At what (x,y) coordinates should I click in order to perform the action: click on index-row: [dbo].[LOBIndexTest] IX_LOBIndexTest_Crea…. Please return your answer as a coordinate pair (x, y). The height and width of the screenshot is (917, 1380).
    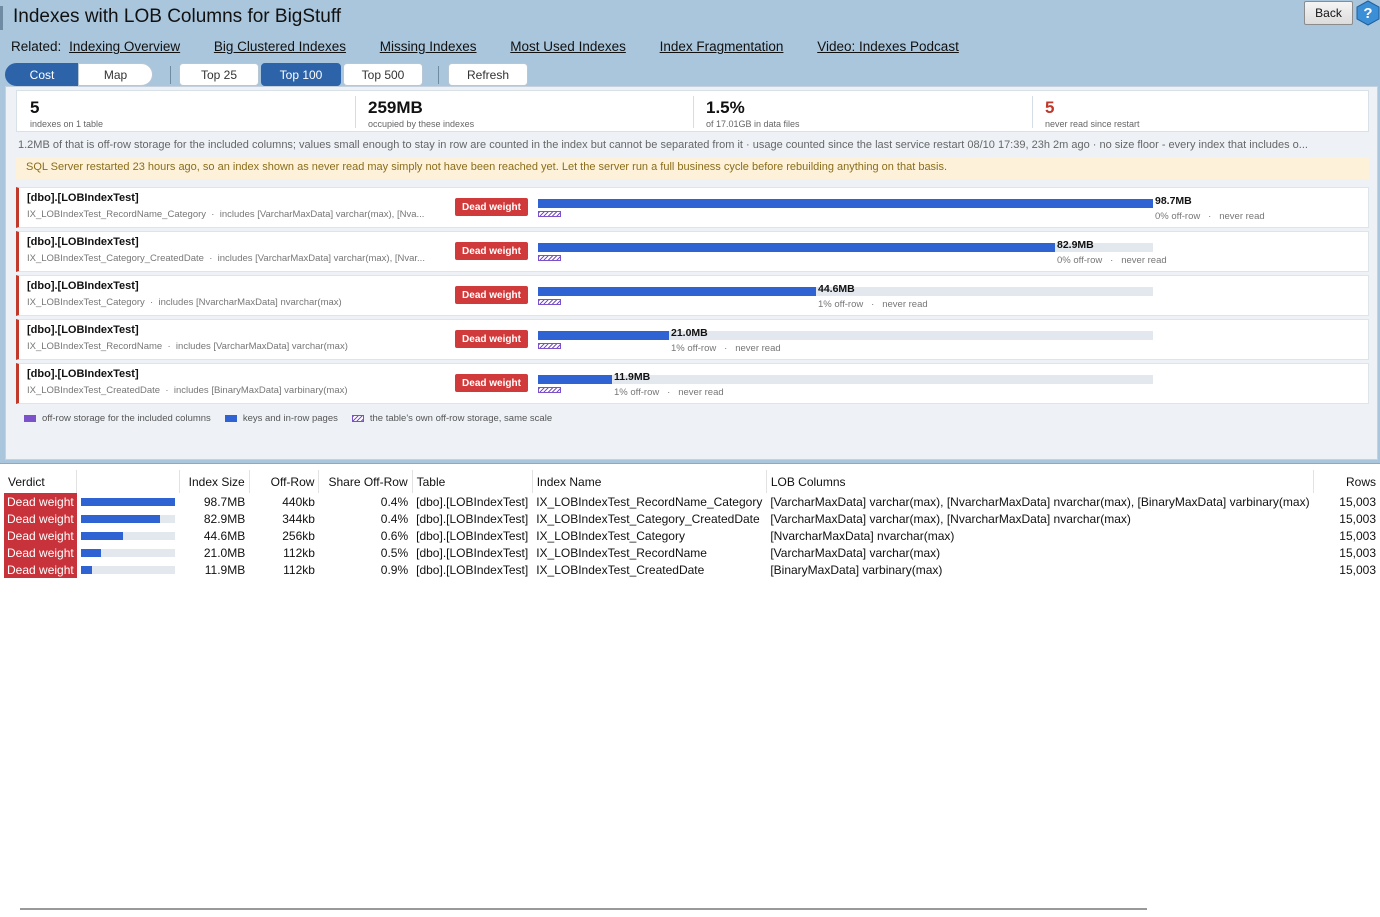
    Looking at the image, I should click on (692, 383).